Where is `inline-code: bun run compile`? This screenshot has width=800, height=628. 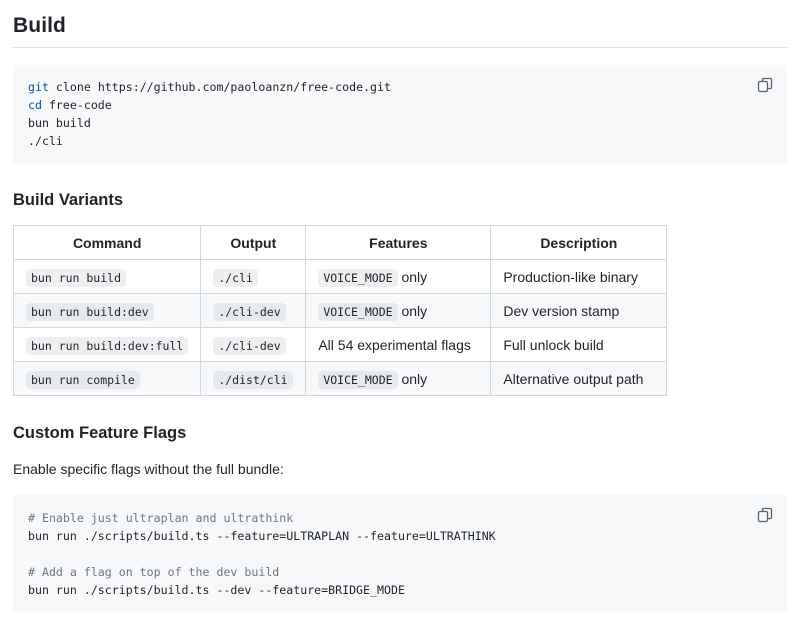
inline-code: bun run compile is located at coordinates (83, 379).